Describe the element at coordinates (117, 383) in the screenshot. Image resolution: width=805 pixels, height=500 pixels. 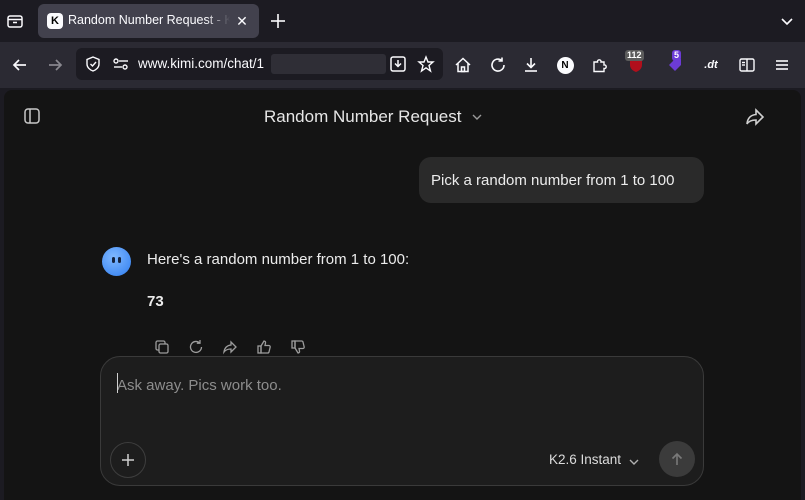
I see `text-caret` at that location.